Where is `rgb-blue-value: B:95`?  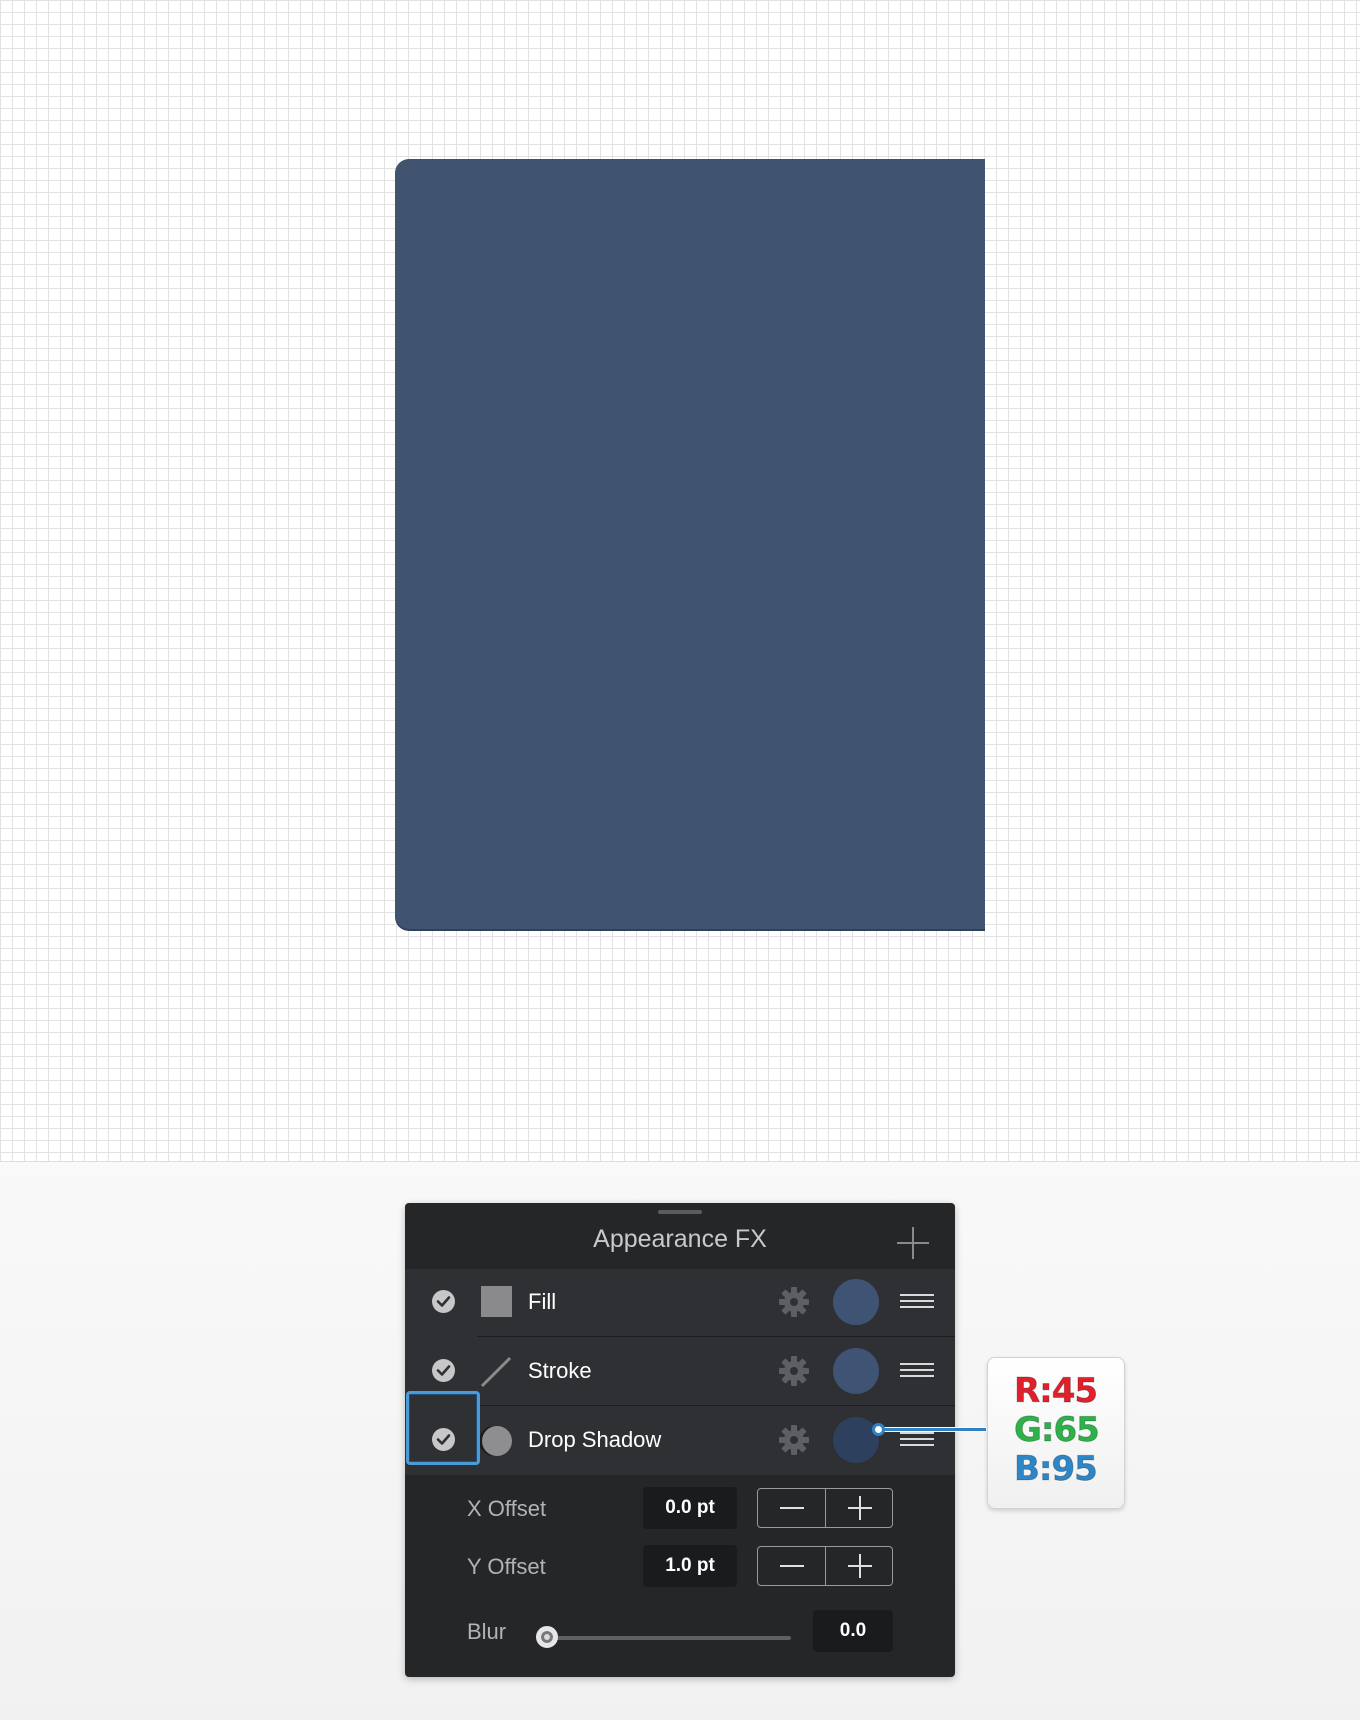 rgb-blue-value: B:95 is located at coordinates (1056, 1469).